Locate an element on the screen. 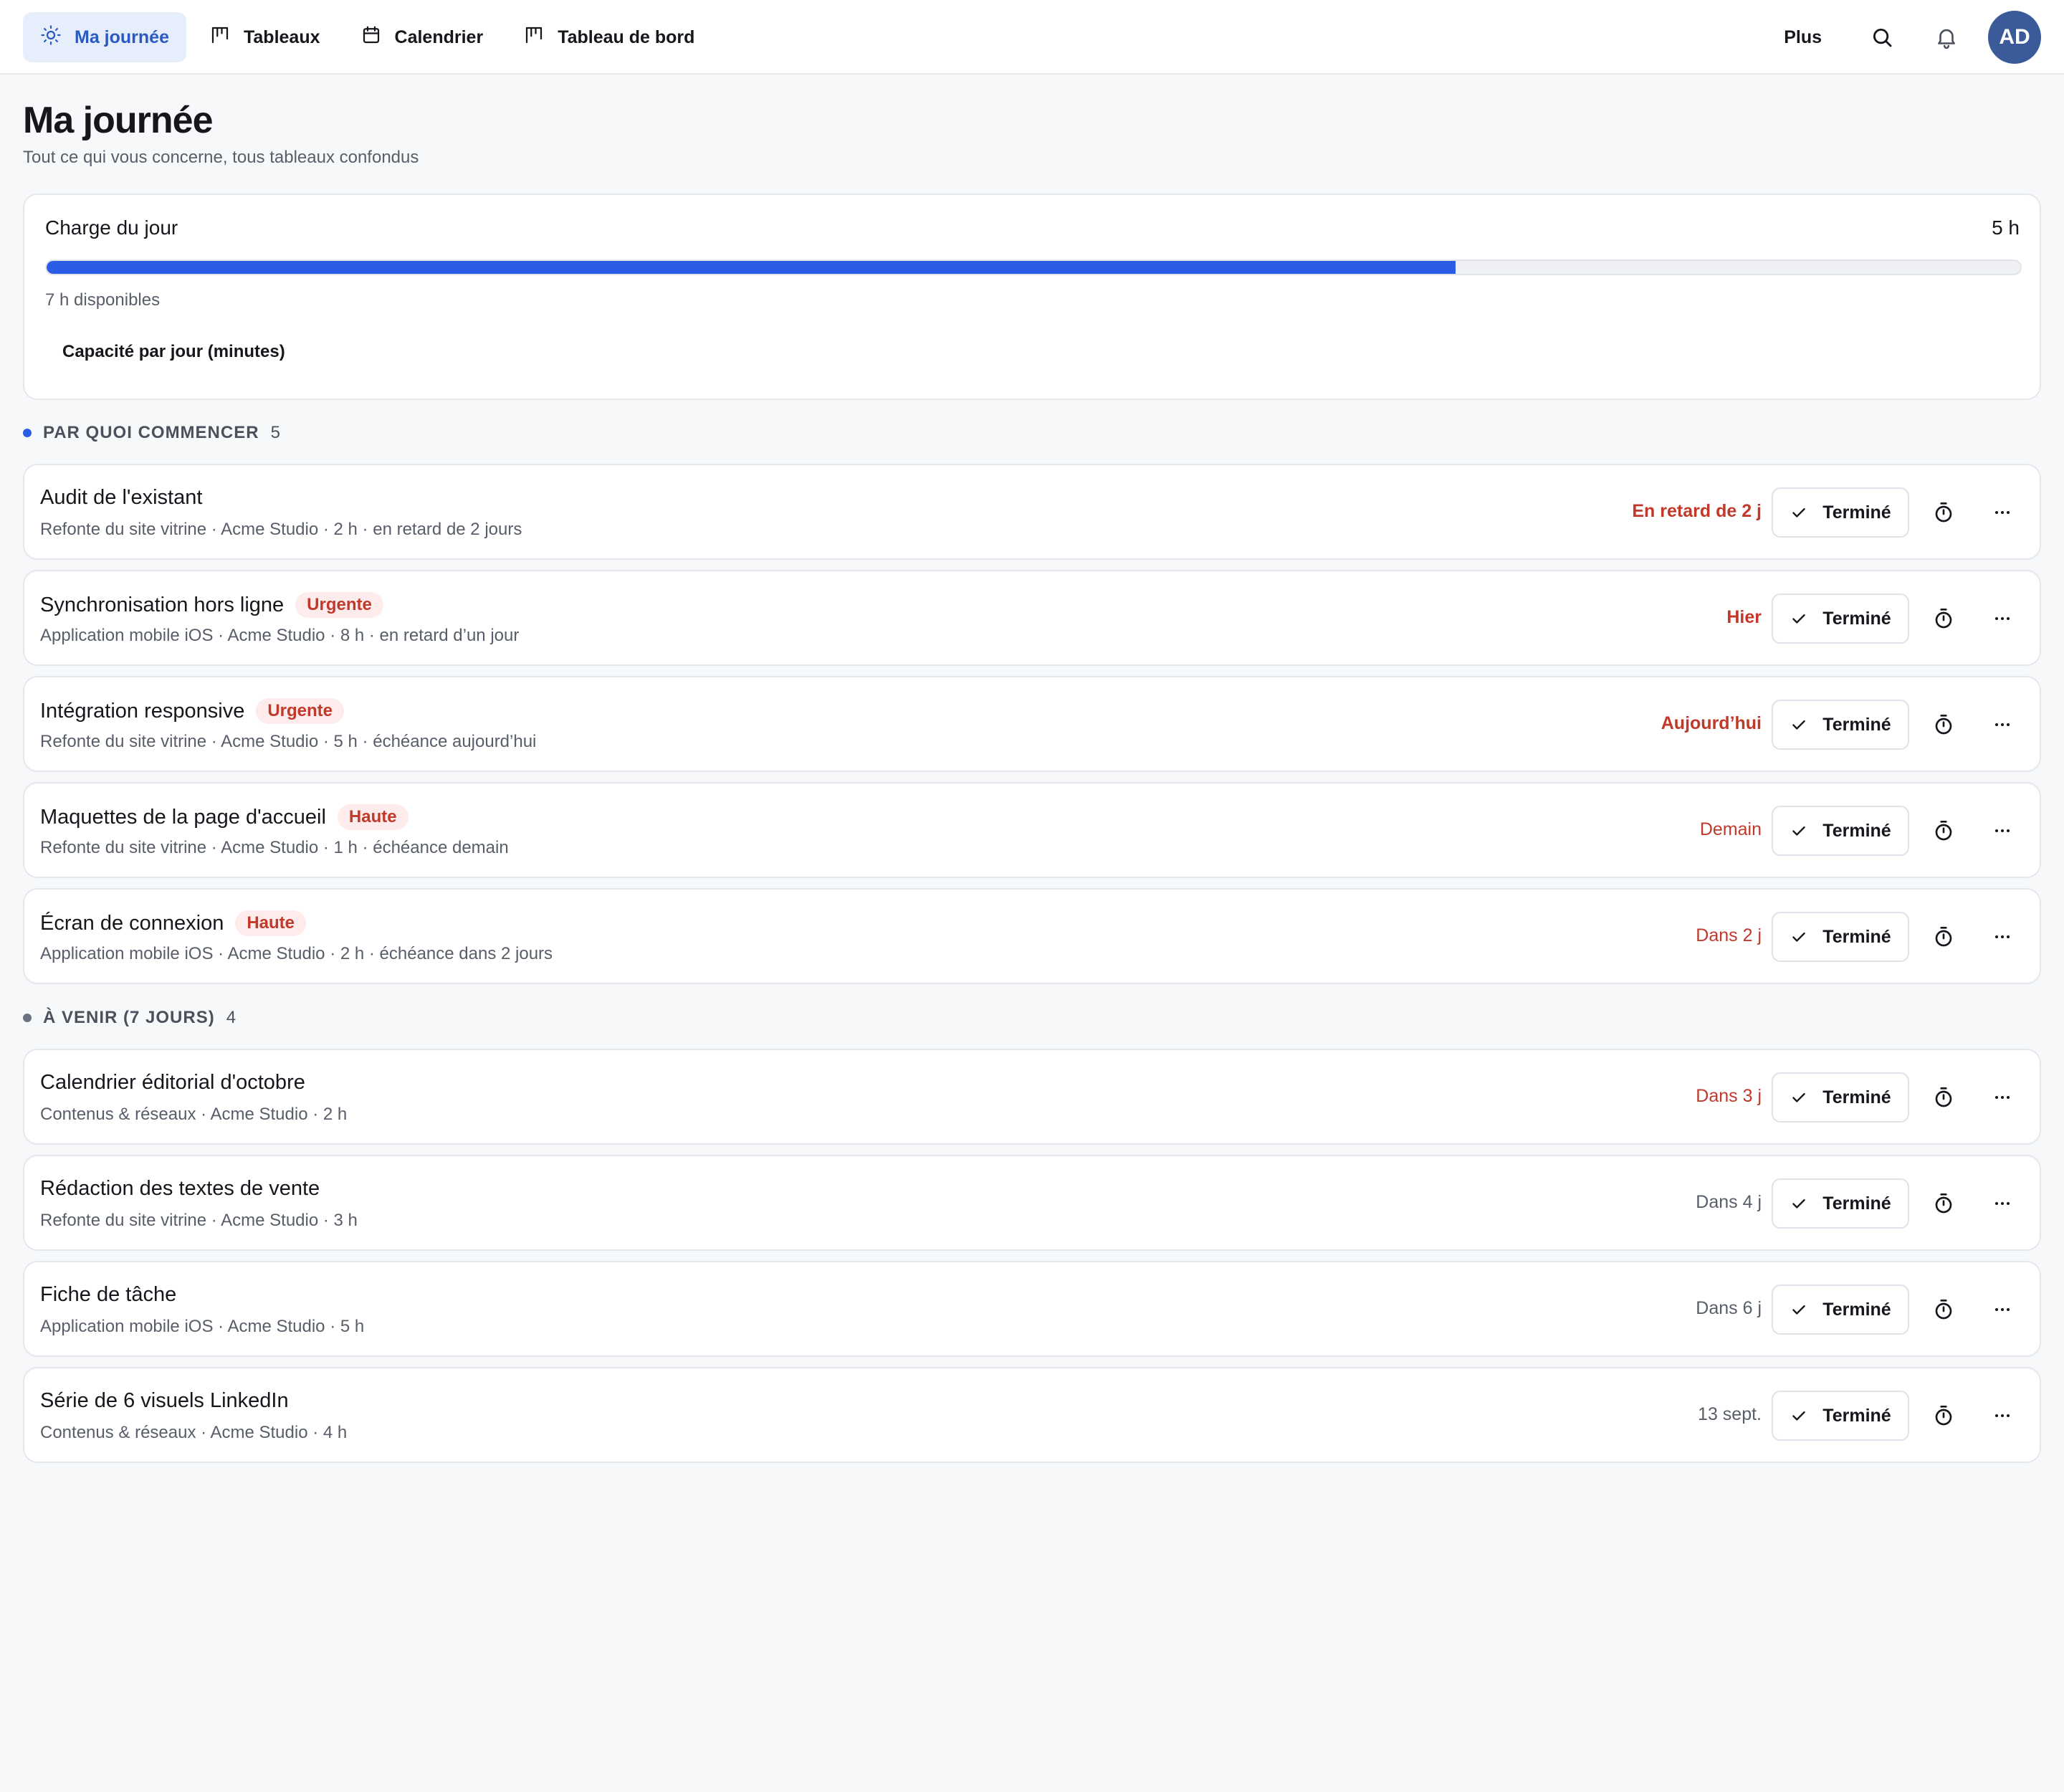 The image size is (2064, 1792). nav-item-ma-journee: Ma journée is located at coordinates (105, 37).